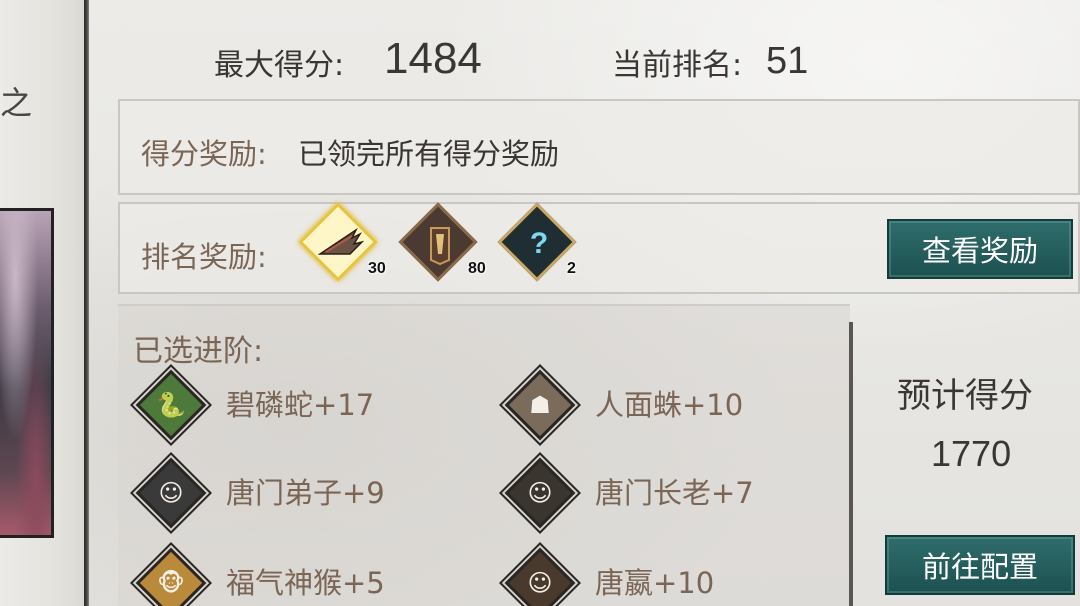 This screenshot has width=1080, height=606. What do you see at coordinates (171, 493) in the screenshot?
I see `disciple-portrait-icon: ☺` at bounding box center [171, 493].